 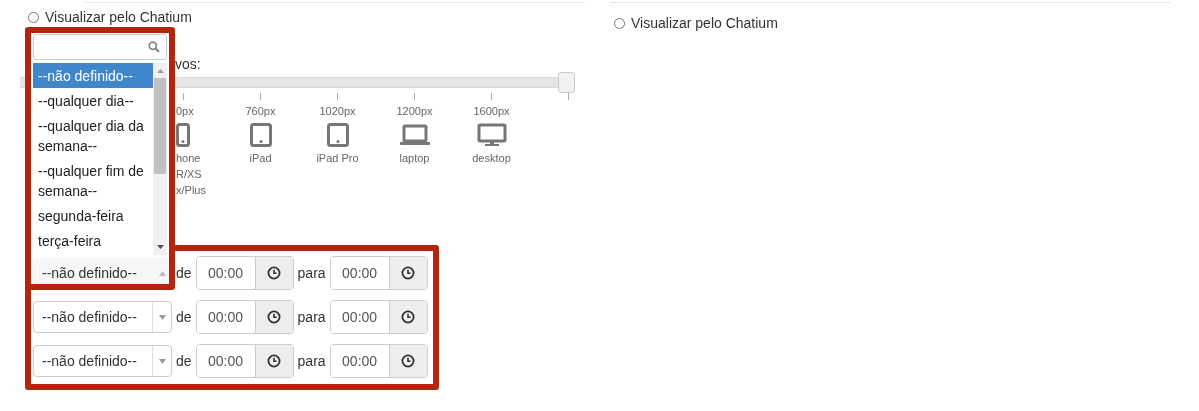 I want to click on dropdown-option: --qualquer dia--, so click(x=93, y=100).